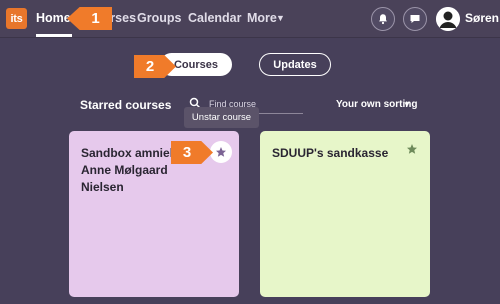 This screenshot has width=500, height=304. Describe the element at coordinates (126, 105) in the screenshot. I see `section-title: Starred courses` at that location.